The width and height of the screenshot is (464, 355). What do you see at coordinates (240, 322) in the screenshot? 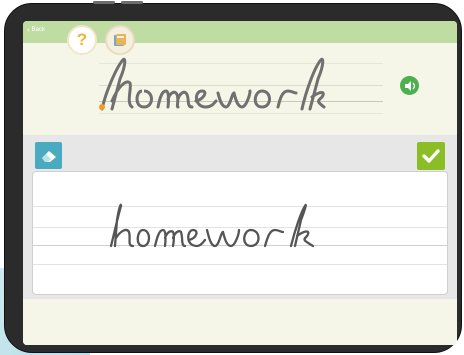
I see `bottom-area` at bounding box center [240, 322].